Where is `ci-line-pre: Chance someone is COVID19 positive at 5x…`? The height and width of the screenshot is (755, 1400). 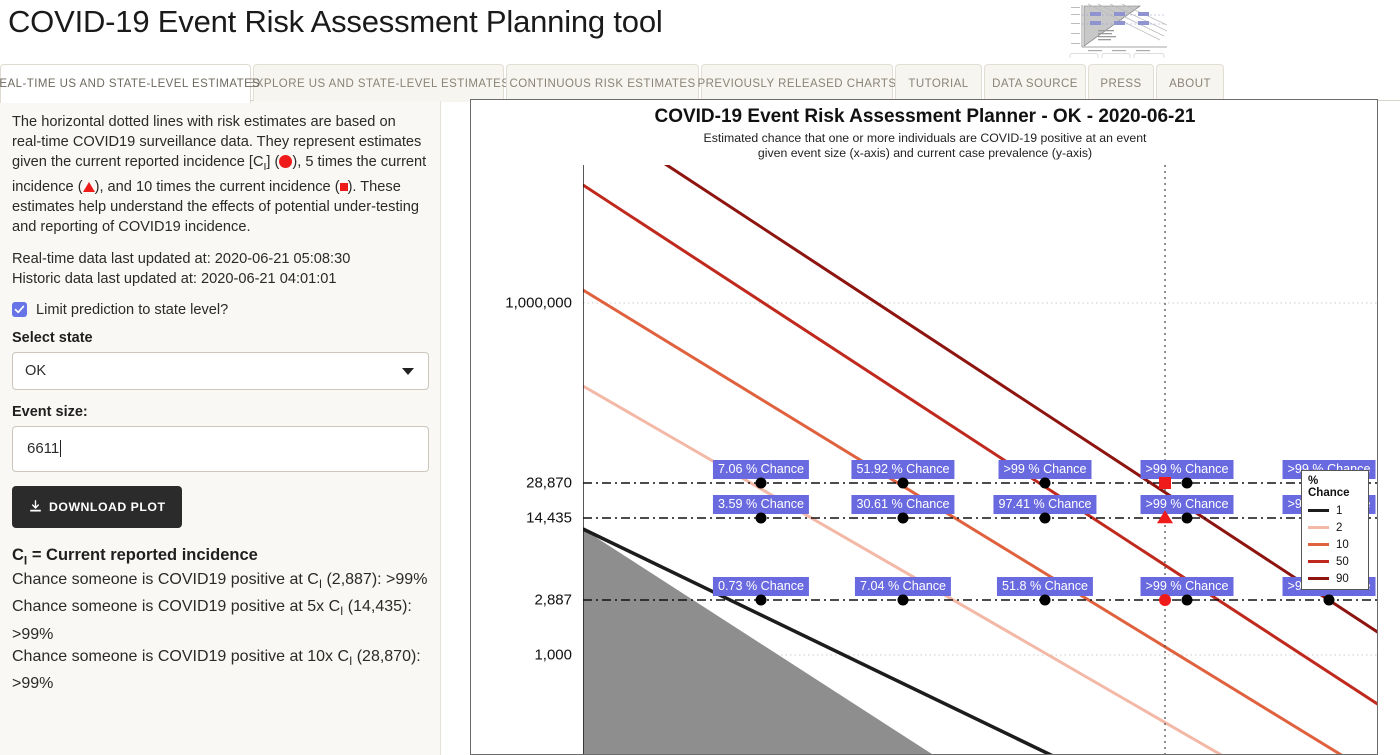
ci-line-pre: Chance someone is COVID19 positive at 5x… is located at coordinates (176, 607).